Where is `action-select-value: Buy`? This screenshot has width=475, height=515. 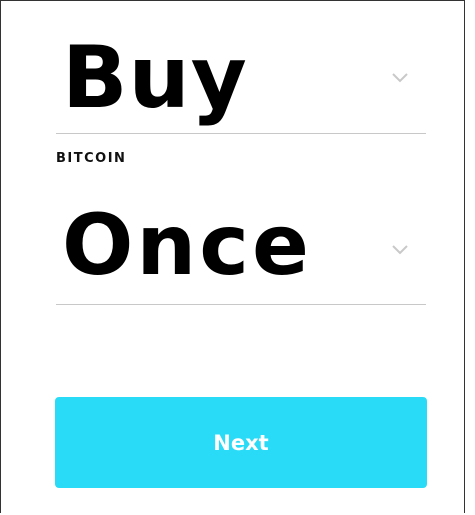 action-select-value: Buy is located at coordinates (155, 78).